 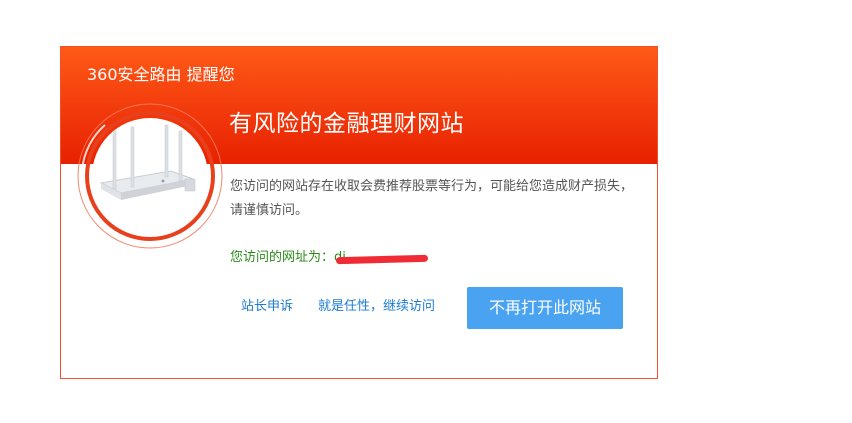 I want to click on router-icon, so click(x=150, y=176).